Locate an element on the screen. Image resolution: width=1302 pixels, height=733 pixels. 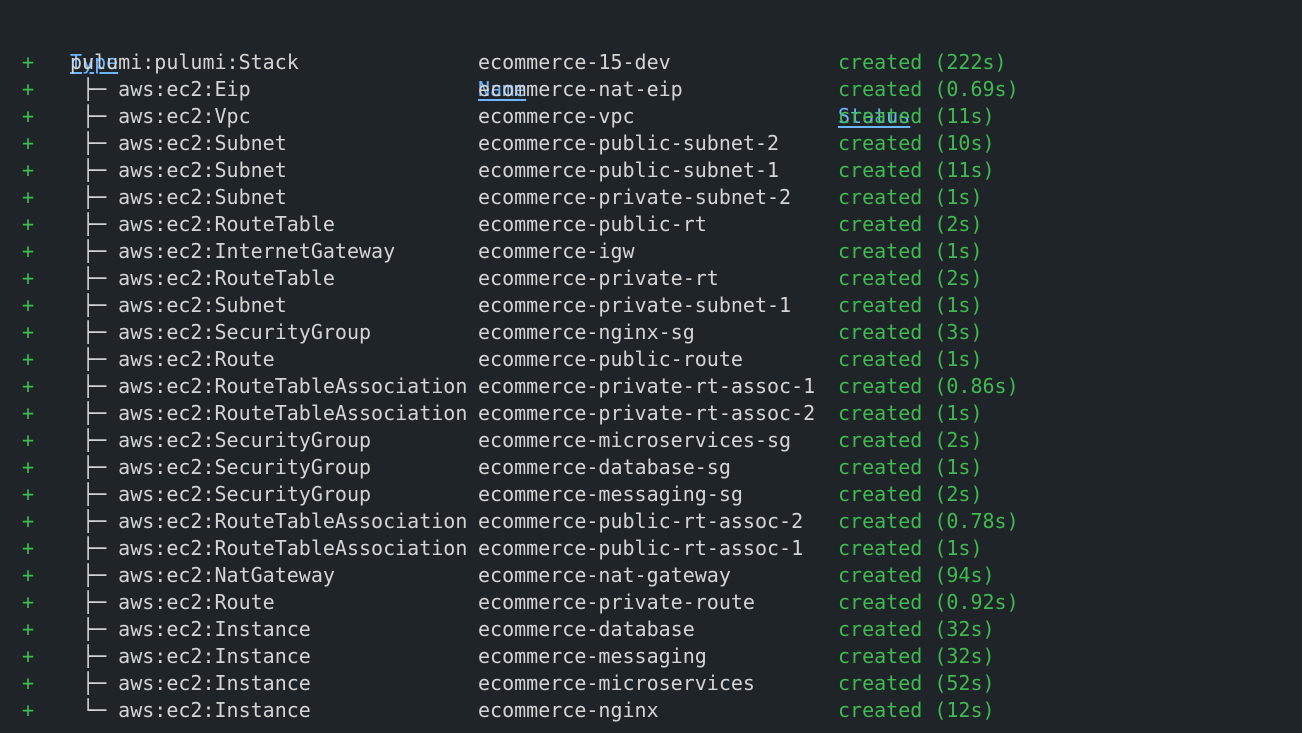
resource-name: ecommerce-private-rt-assoc-2 is located at coordinates (647, 413).